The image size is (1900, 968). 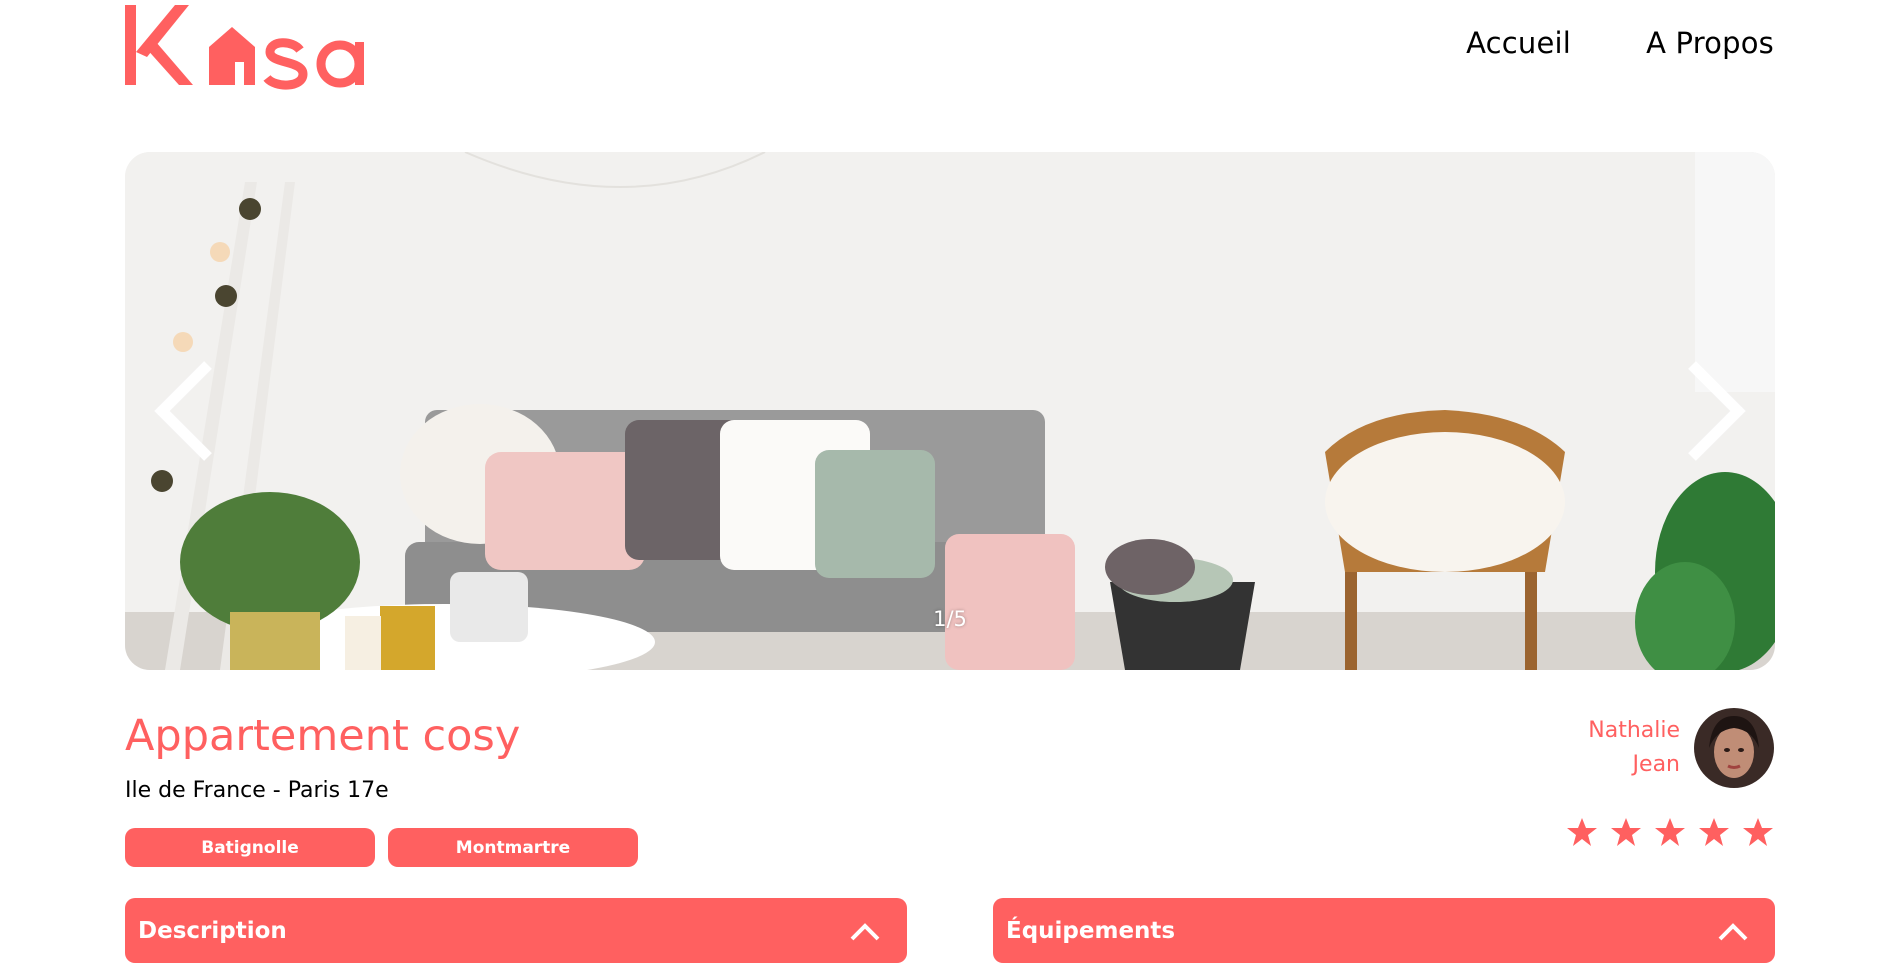 I want to click on listing-title: Appartement cosy, so click(x=323, y=736).